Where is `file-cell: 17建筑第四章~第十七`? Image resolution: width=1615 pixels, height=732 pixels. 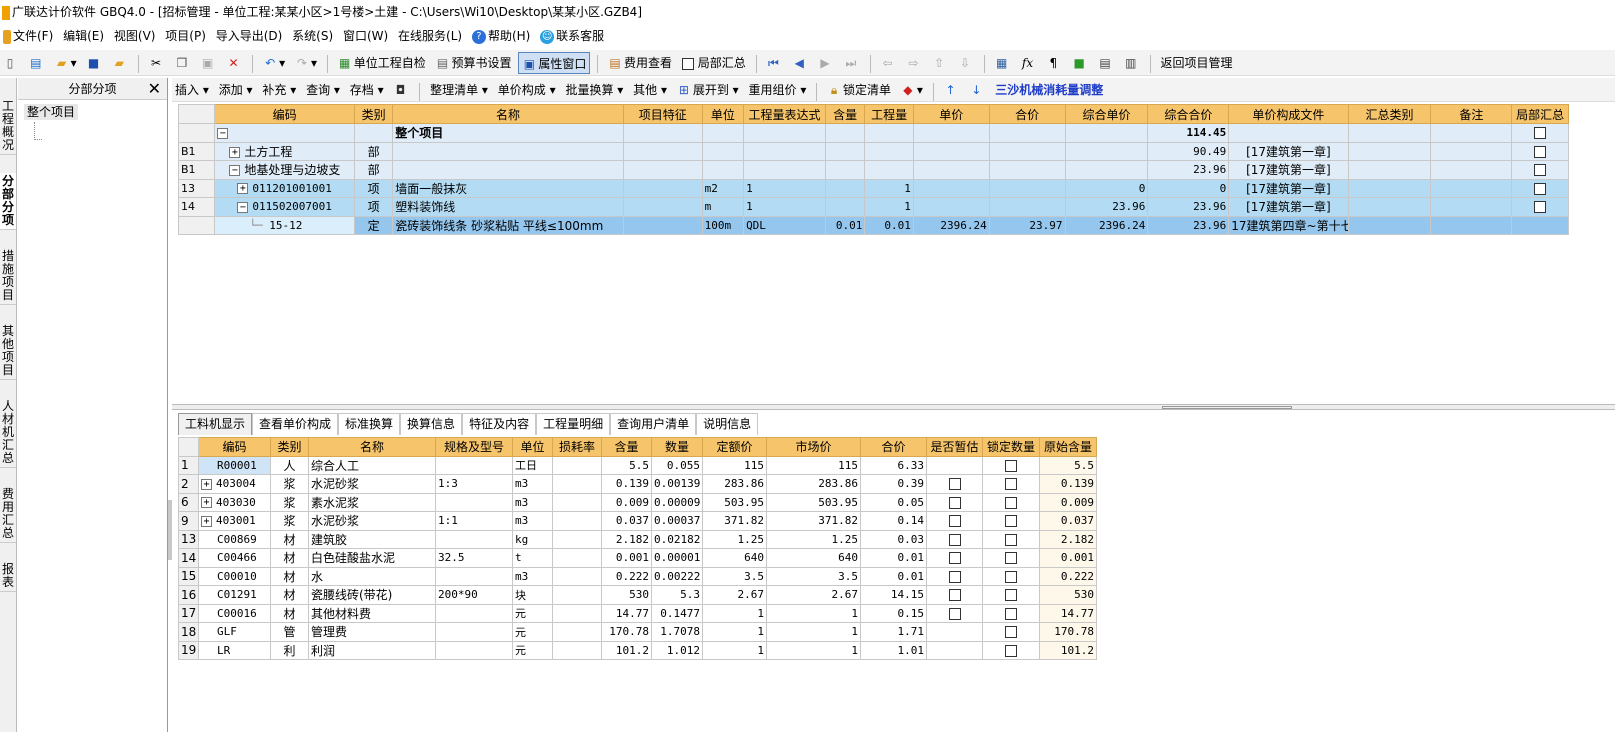
file-cell: 17建筑第四章~第十七 is located at coordinates (1288, 225).